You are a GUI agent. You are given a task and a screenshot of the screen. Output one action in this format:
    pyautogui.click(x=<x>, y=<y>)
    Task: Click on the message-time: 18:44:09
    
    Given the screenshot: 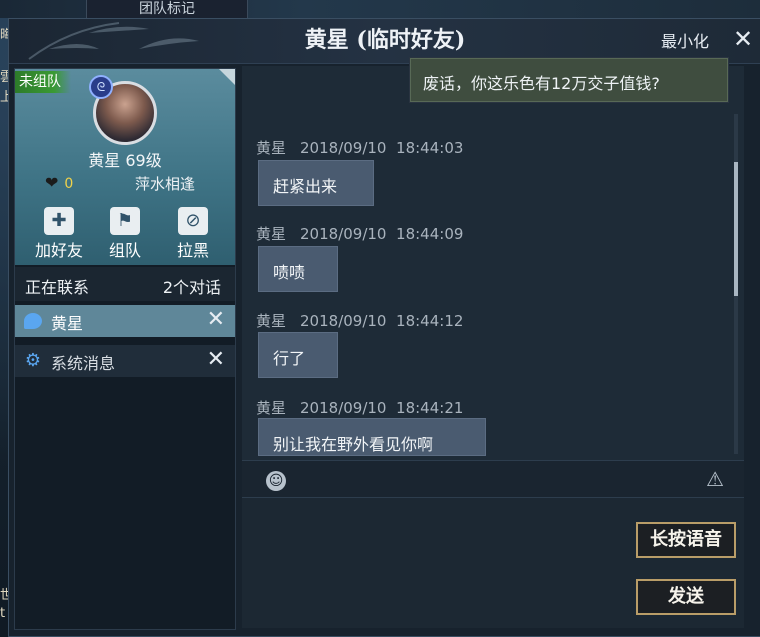 What is the action you would take?
    pyautogui.click(x=430, y=234)
    